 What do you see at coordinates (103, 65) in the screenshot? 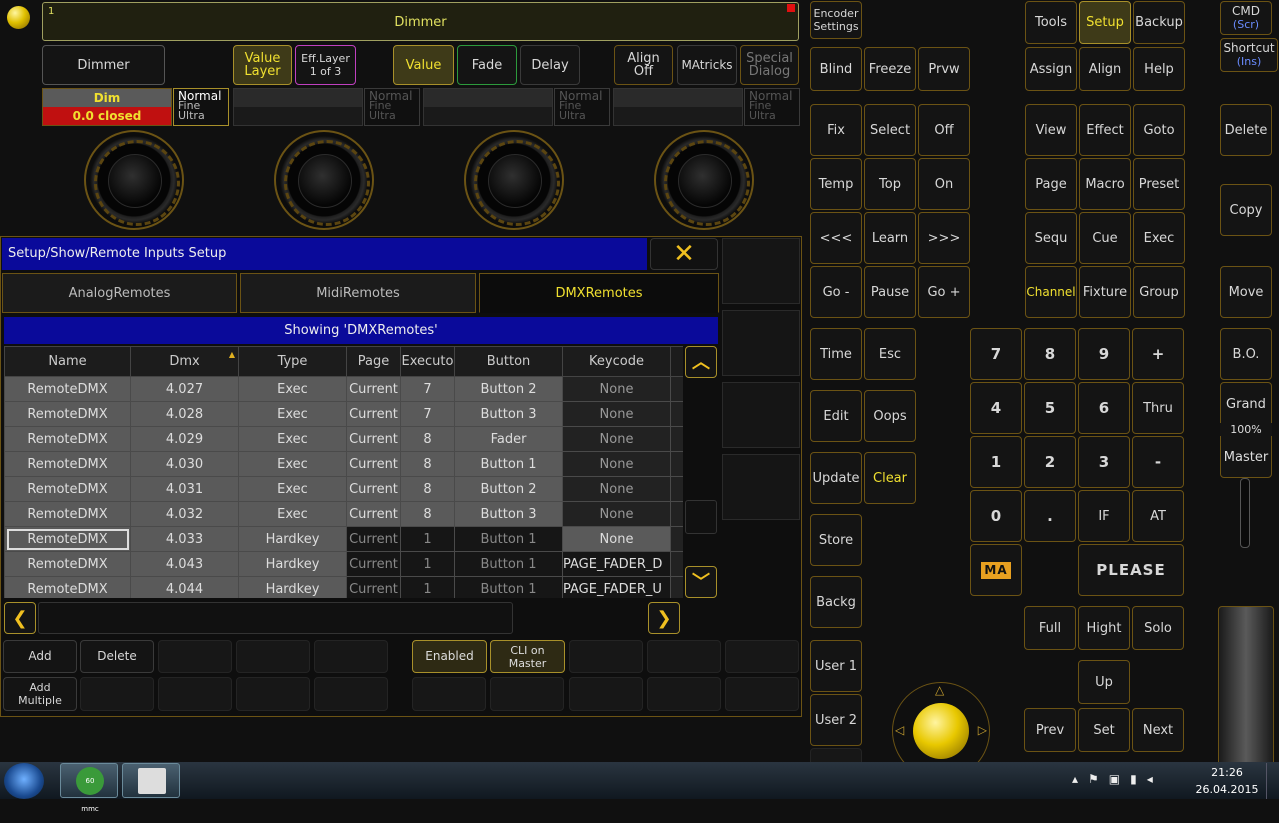
I see `attribute-button: Dimmer` at bounding box center [103, 65].